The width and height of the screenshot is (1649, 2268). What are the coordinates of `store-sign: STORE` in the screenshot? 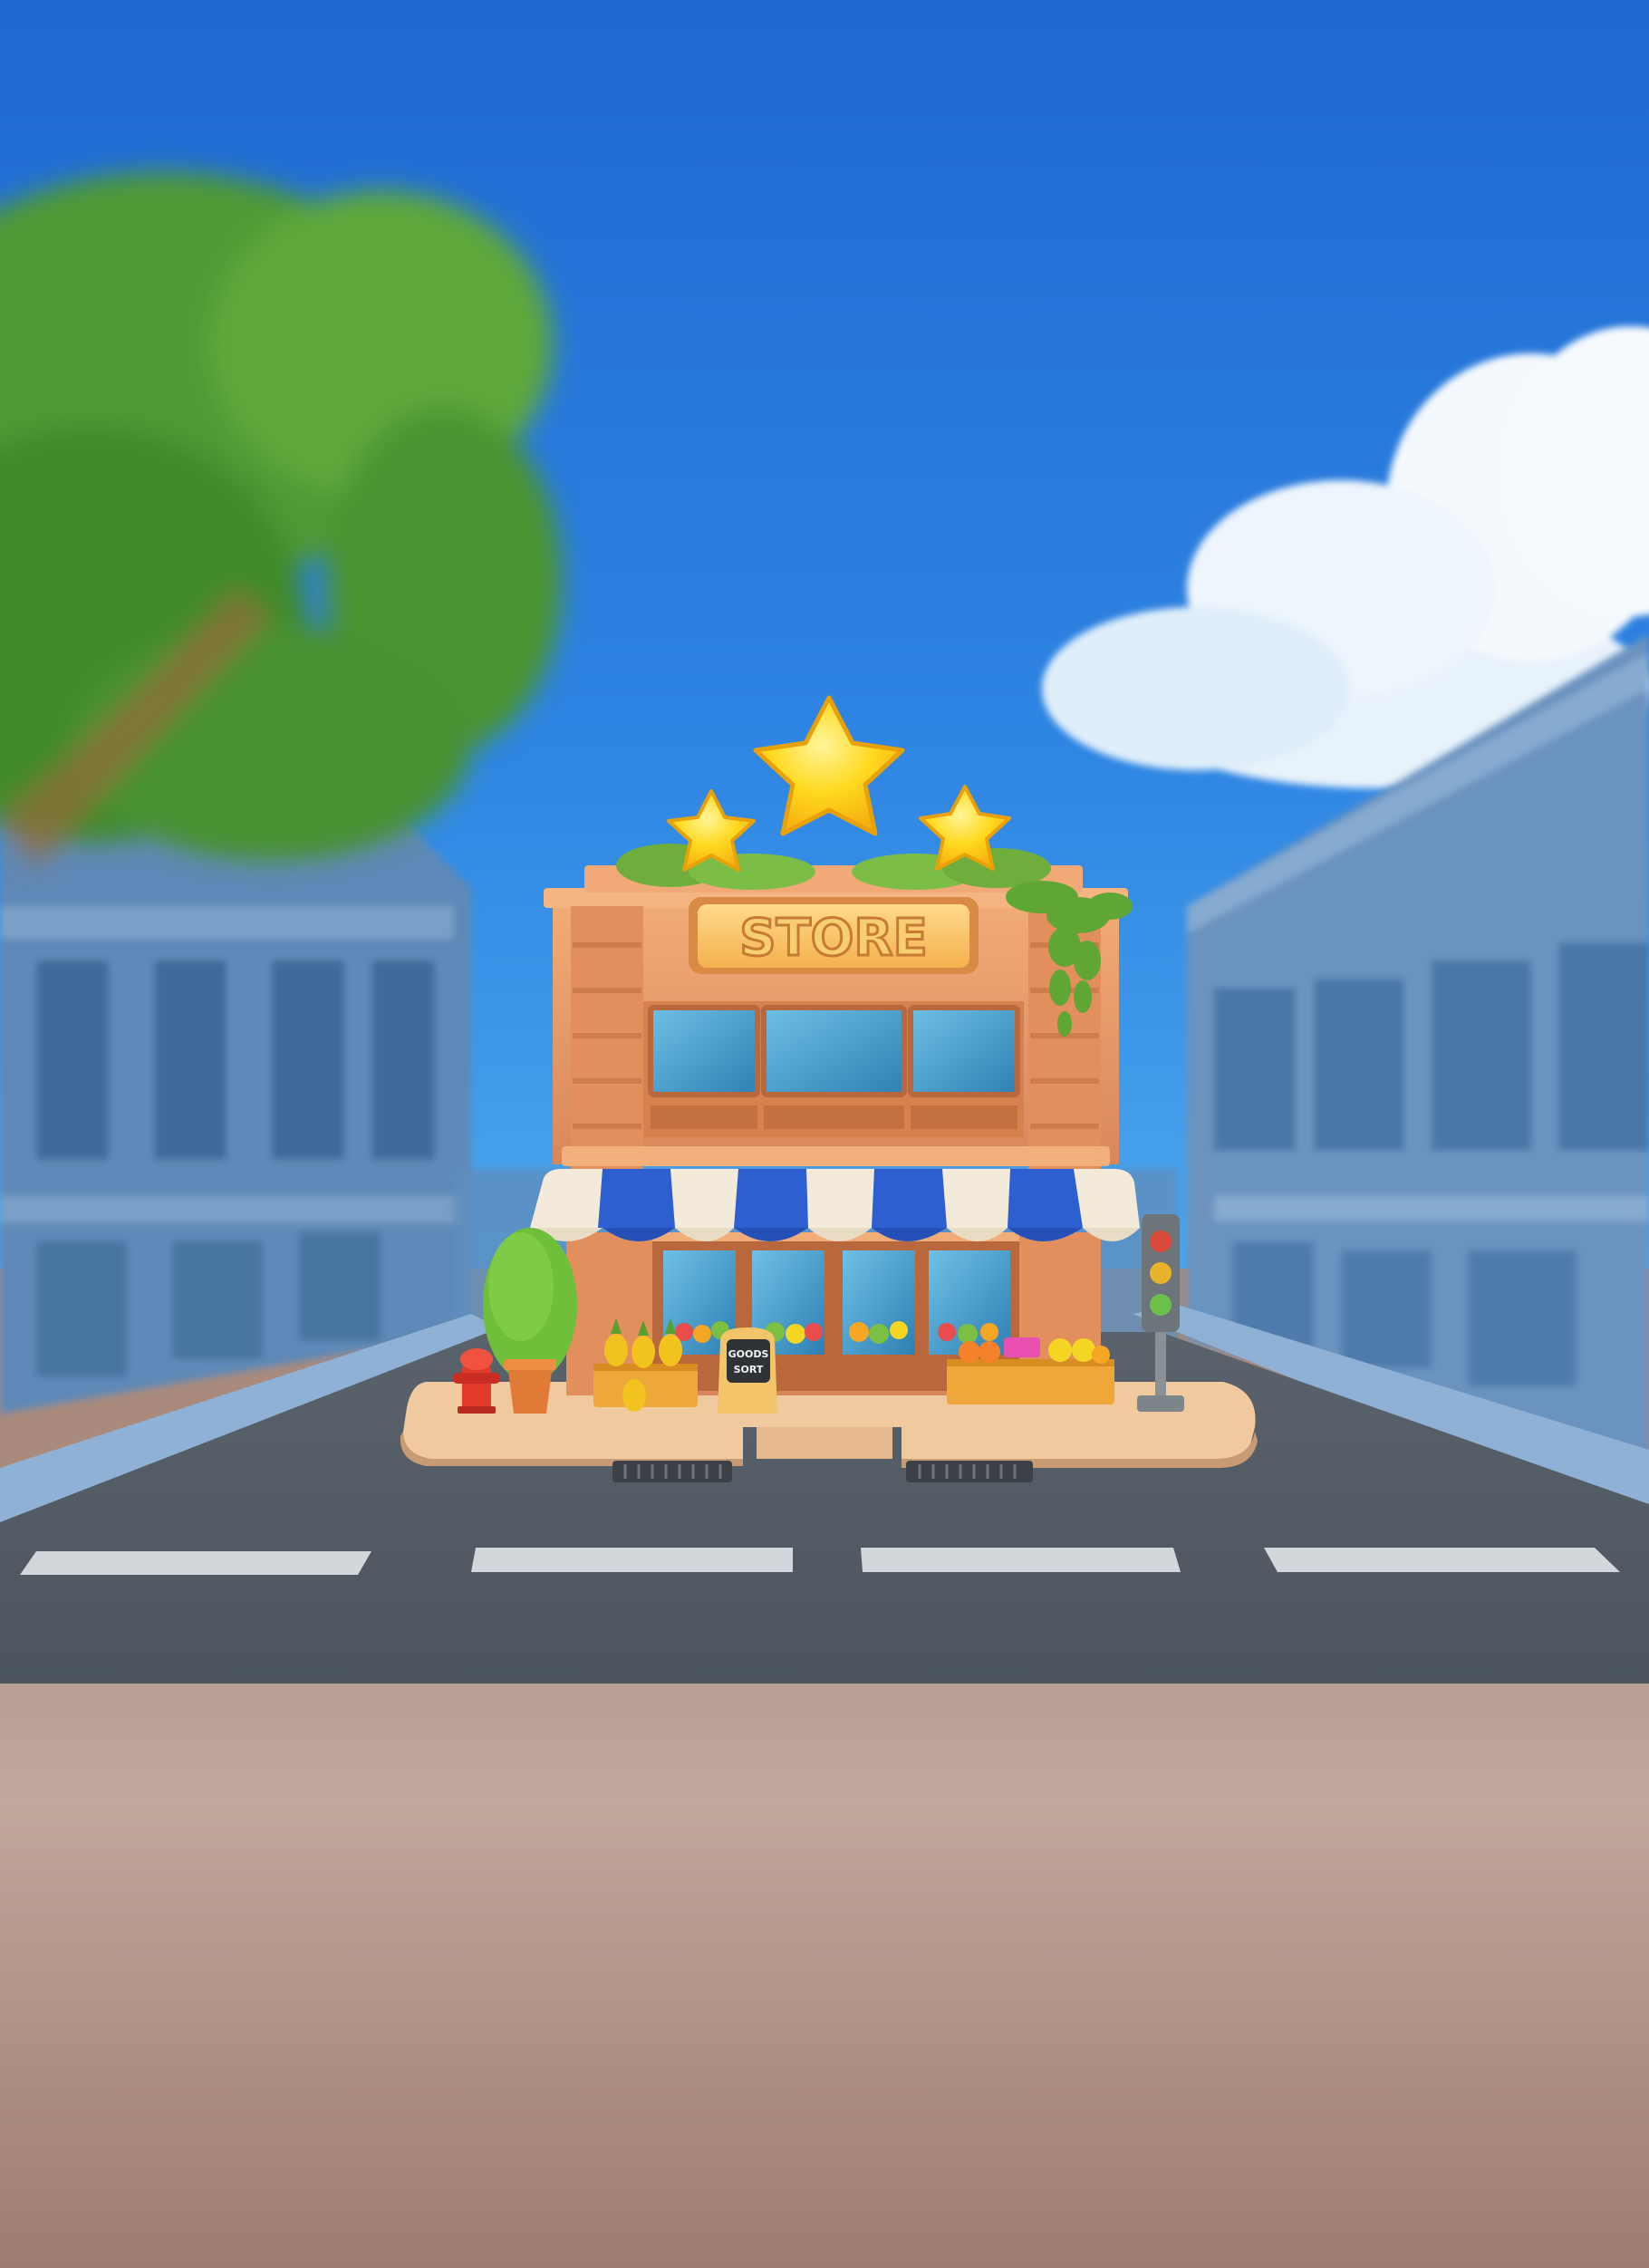 It's located at (834, 935).